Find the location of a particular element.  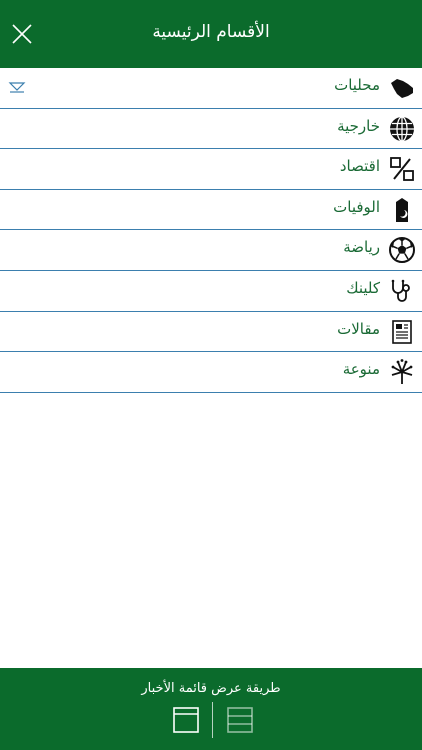

stethoscope-icon is located at coordinates (400, 290).